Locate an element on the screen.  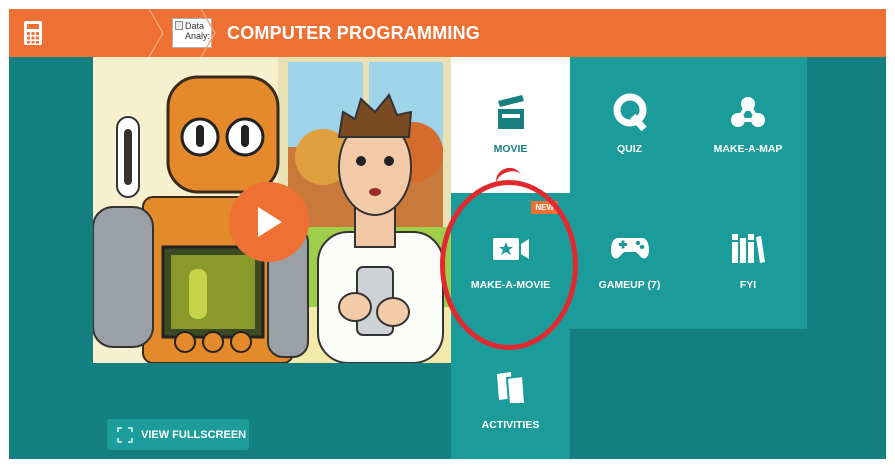
tile-label: ACTIVITIES is located at coordinates (510, 425).